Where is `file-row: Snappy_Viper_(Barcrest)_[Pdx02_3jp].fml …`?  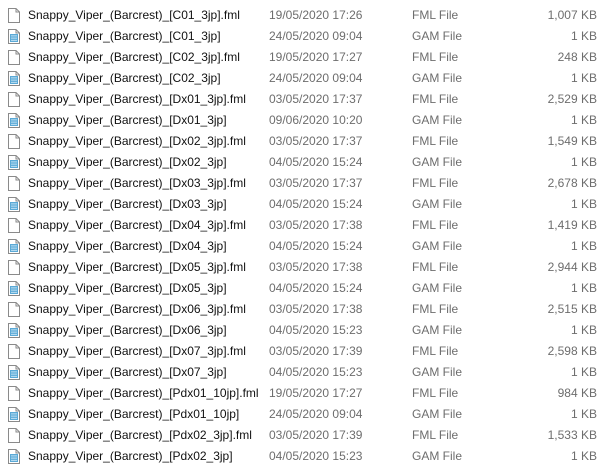
file-row: Snappy_Viper_(Barcrest)_[Pdx02_3jp].fml … is located at coordinates (306, 435).